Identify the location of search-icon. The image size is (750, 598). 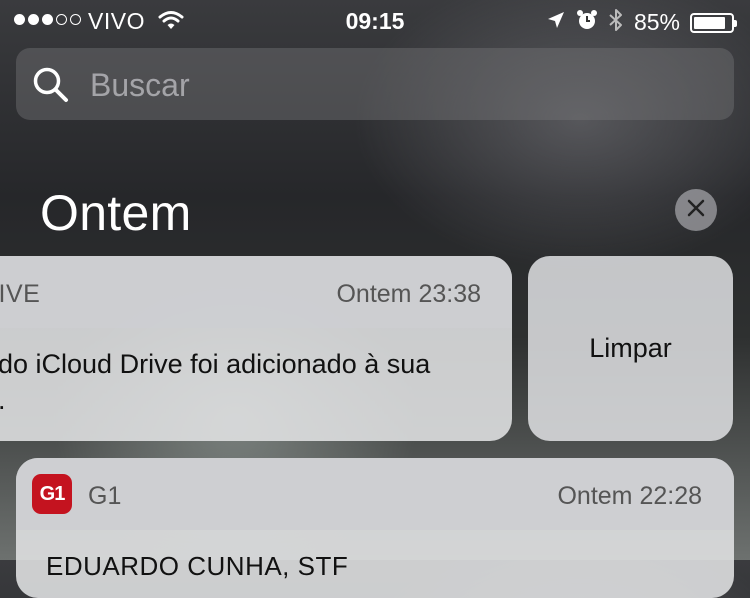
(51, 87).